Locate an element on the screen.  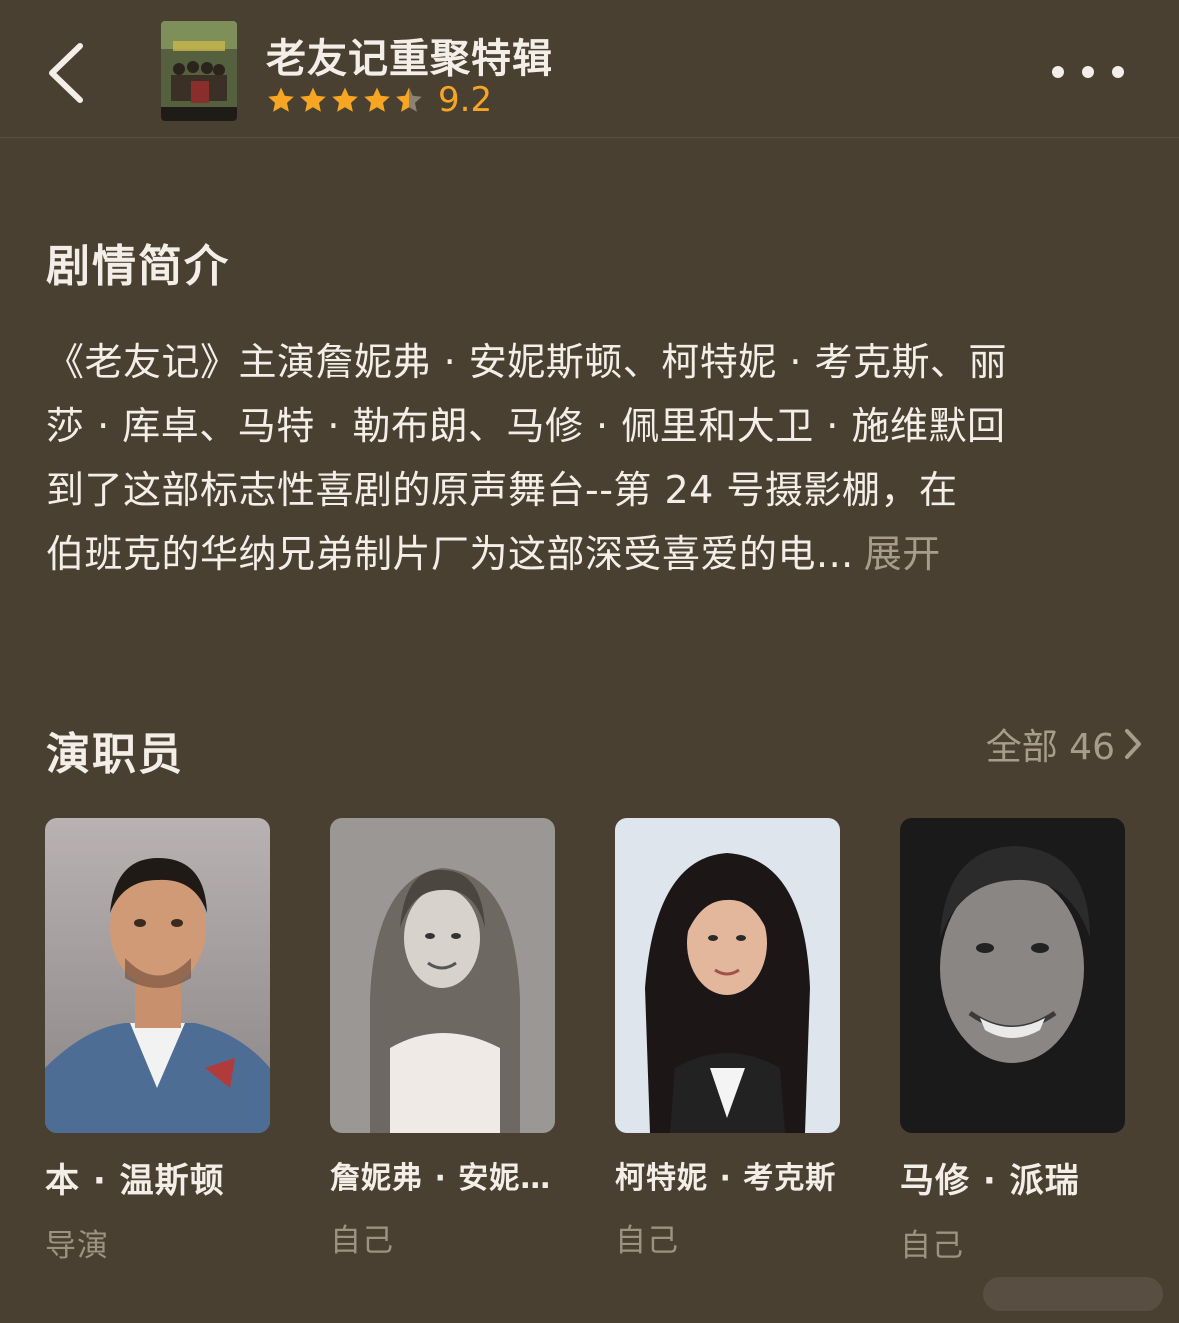
more-options-button is located at coordinates (1088, 72).